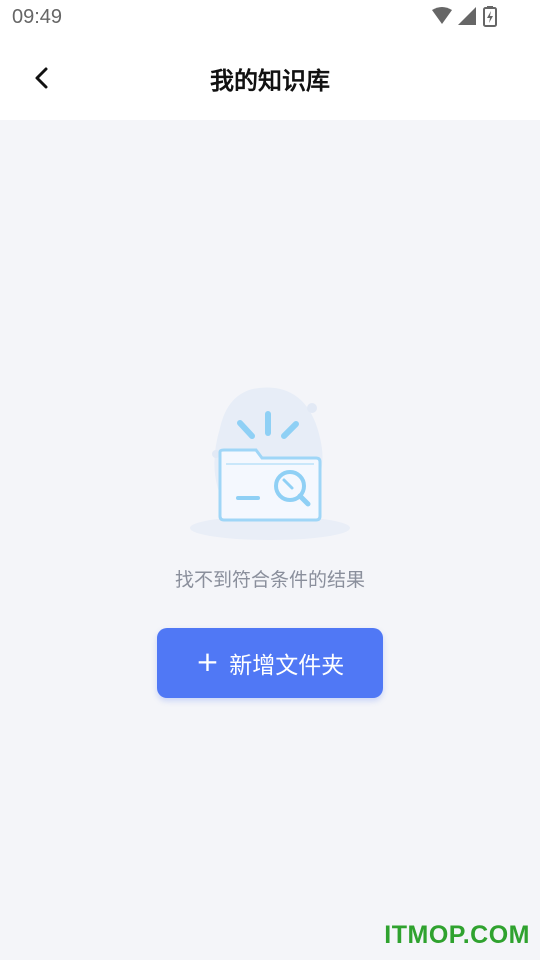 The height and width of the screenshot is (960, 540). Describe the element at coordinates (269, 580) in the screenshot. I see `empty-message: 找不到符合条件的结果` at that location.